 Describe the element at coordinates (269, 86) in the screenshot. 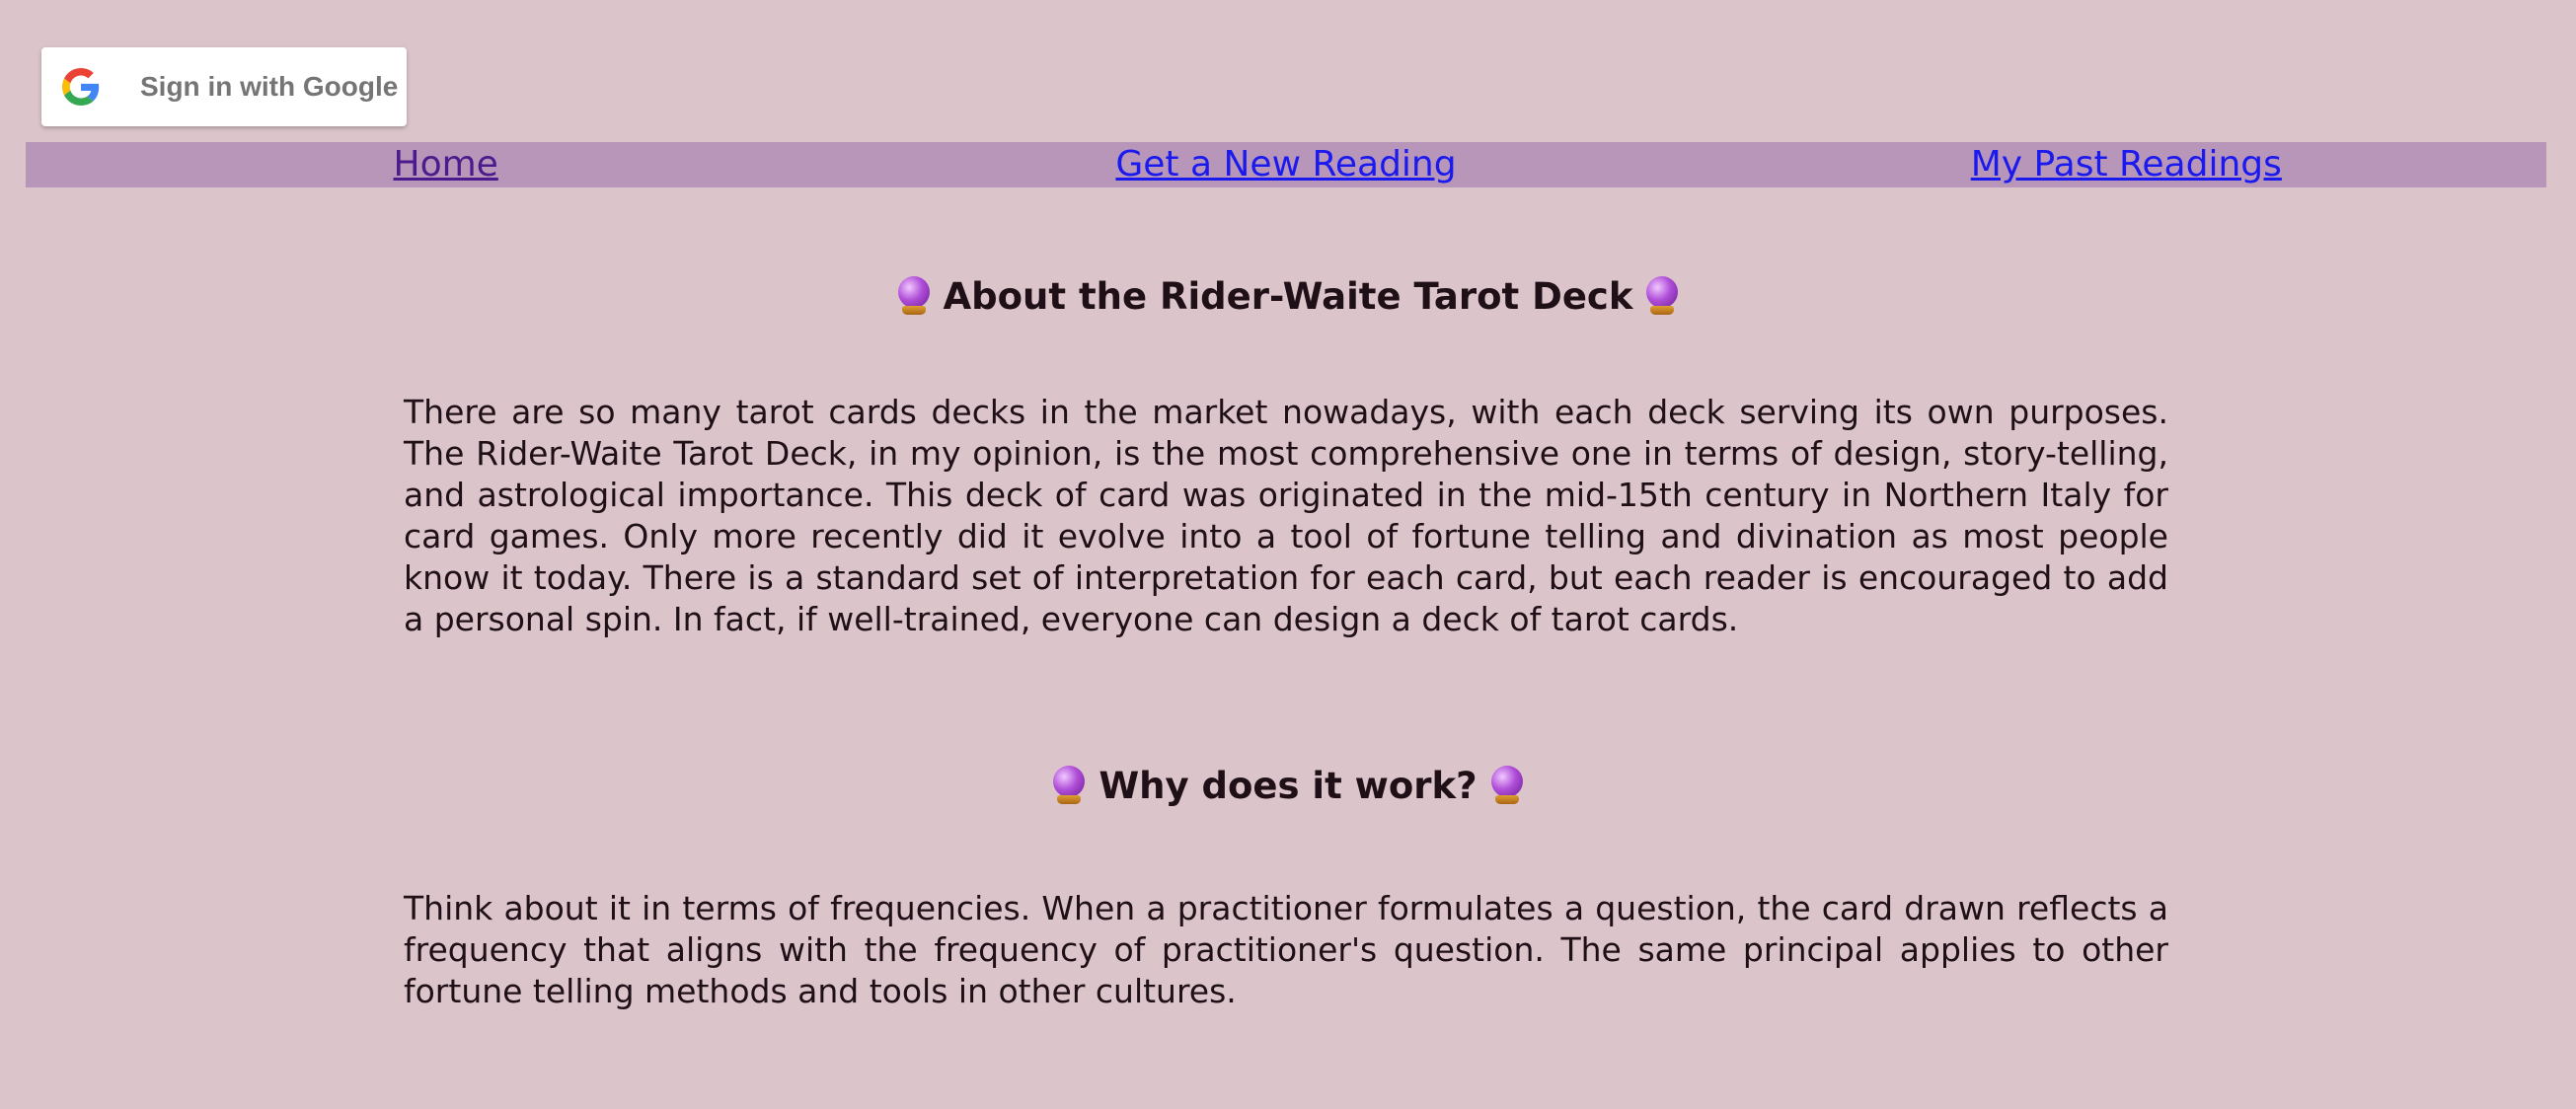

I see `google-sign-in-label: Sign in with Google` at that location.